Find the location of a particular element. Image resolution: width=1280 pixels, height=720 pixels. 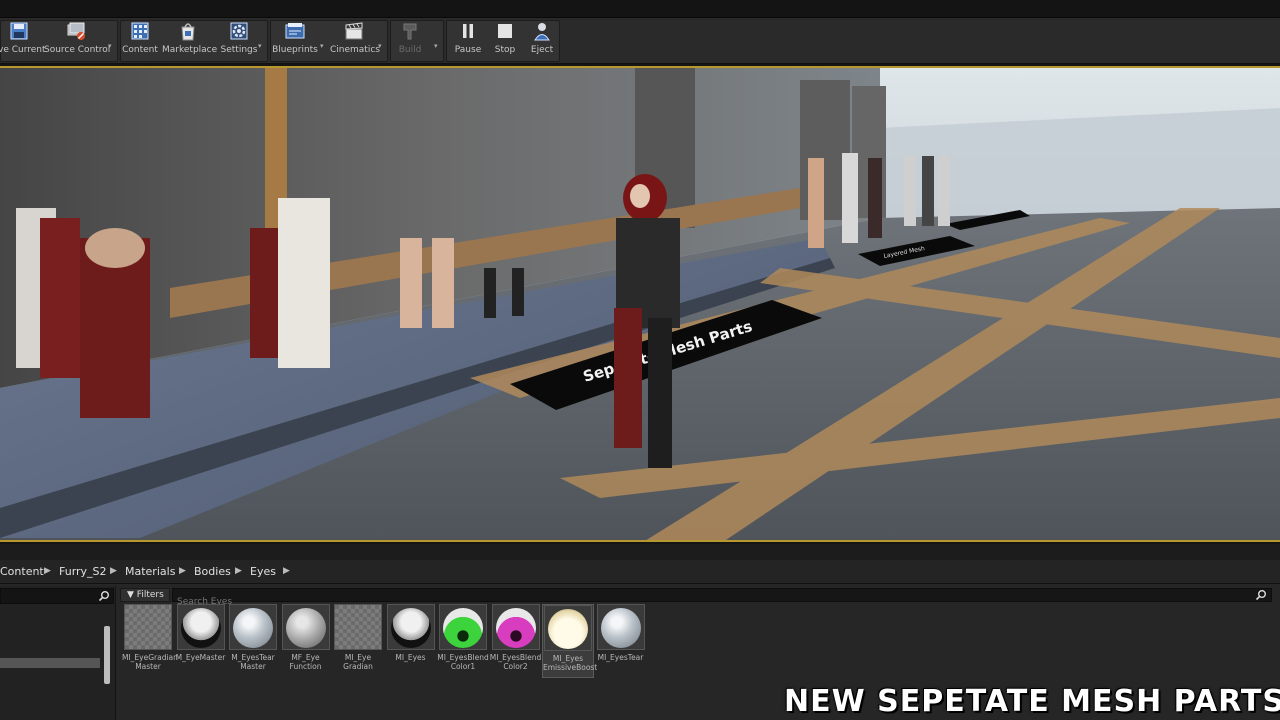

asset-tile: MI_EyesBlend Color1 is located at coordinates (463, 641).